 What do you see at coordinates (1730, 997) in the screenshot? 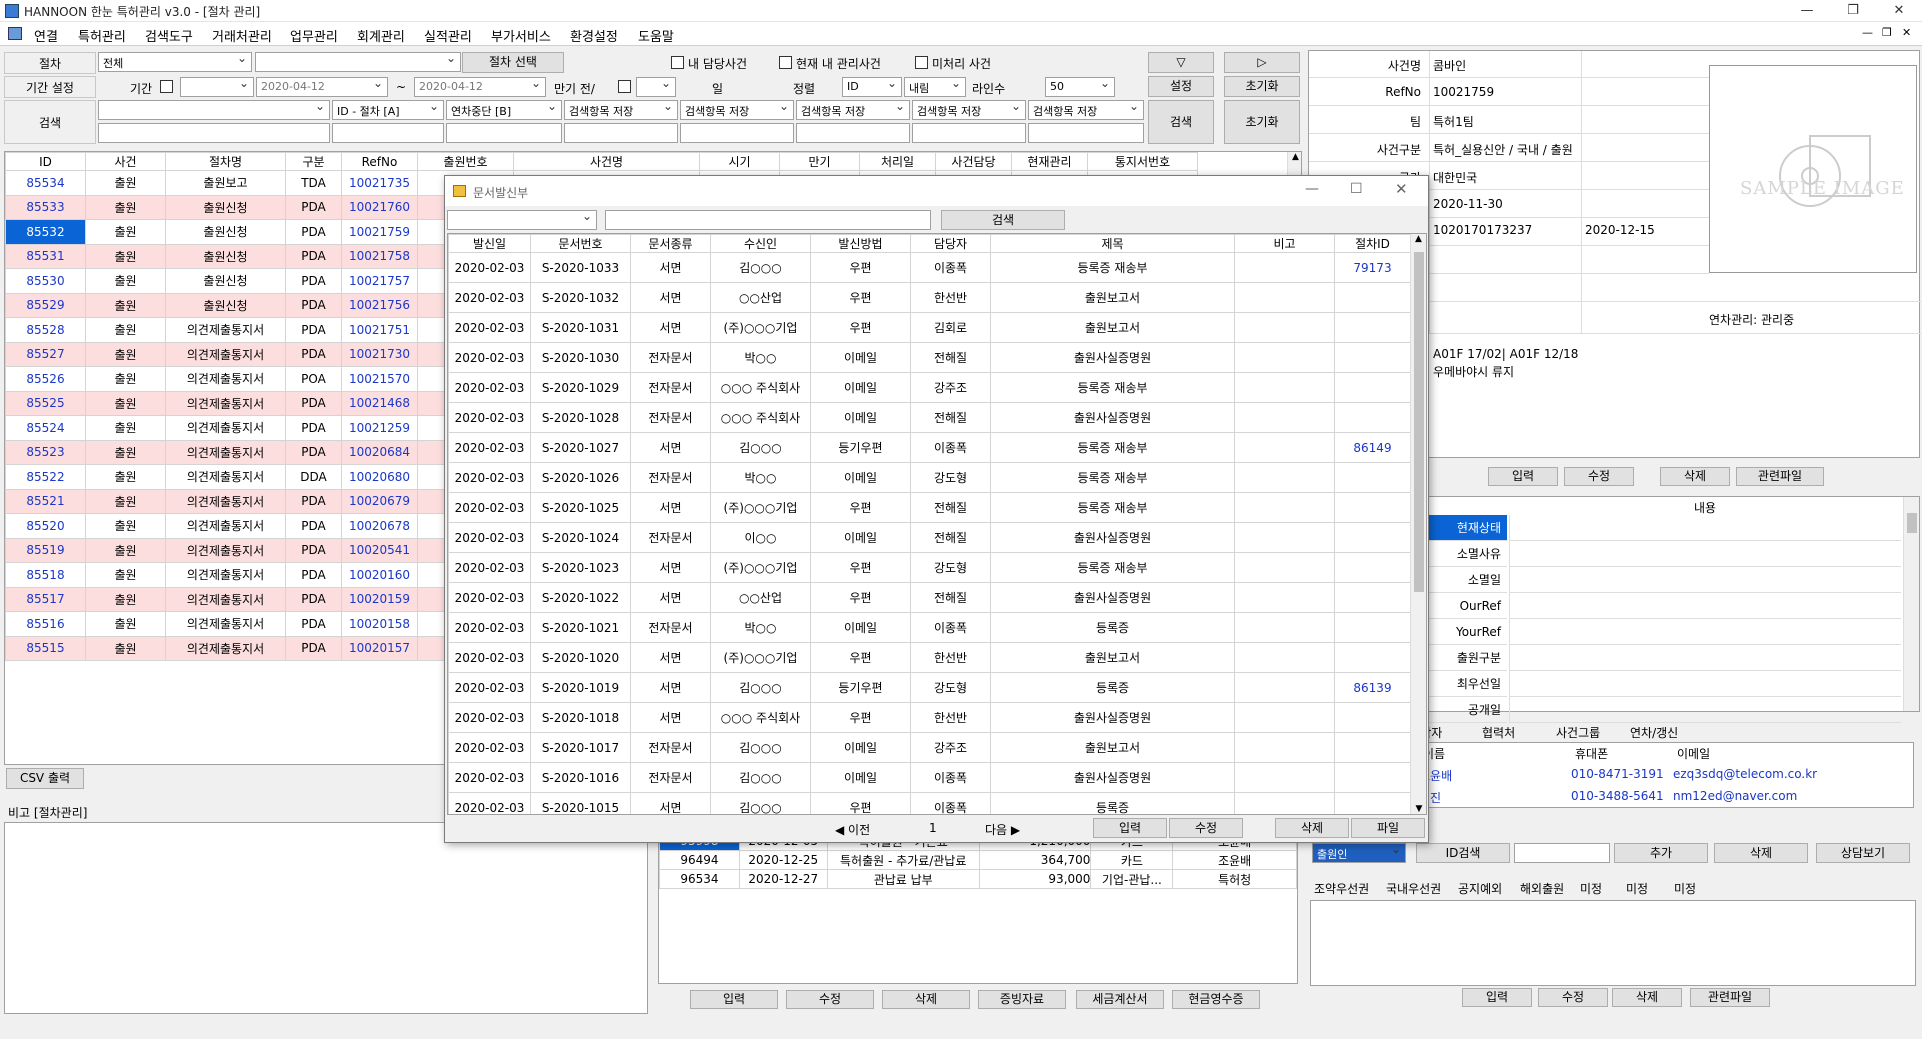
I see `priority-files-button: 관련파일` at bounding box center [1730, 997].